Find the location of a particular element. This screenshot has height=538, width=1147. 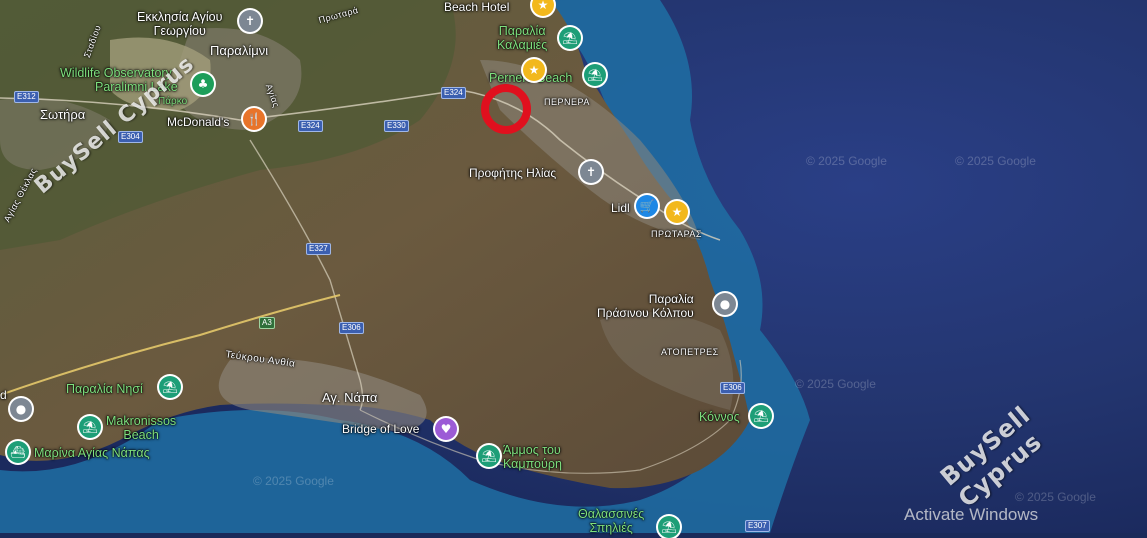

label-paralia-kalamies: Παραλία Καλαμιές is located at coordinates (522, 38).